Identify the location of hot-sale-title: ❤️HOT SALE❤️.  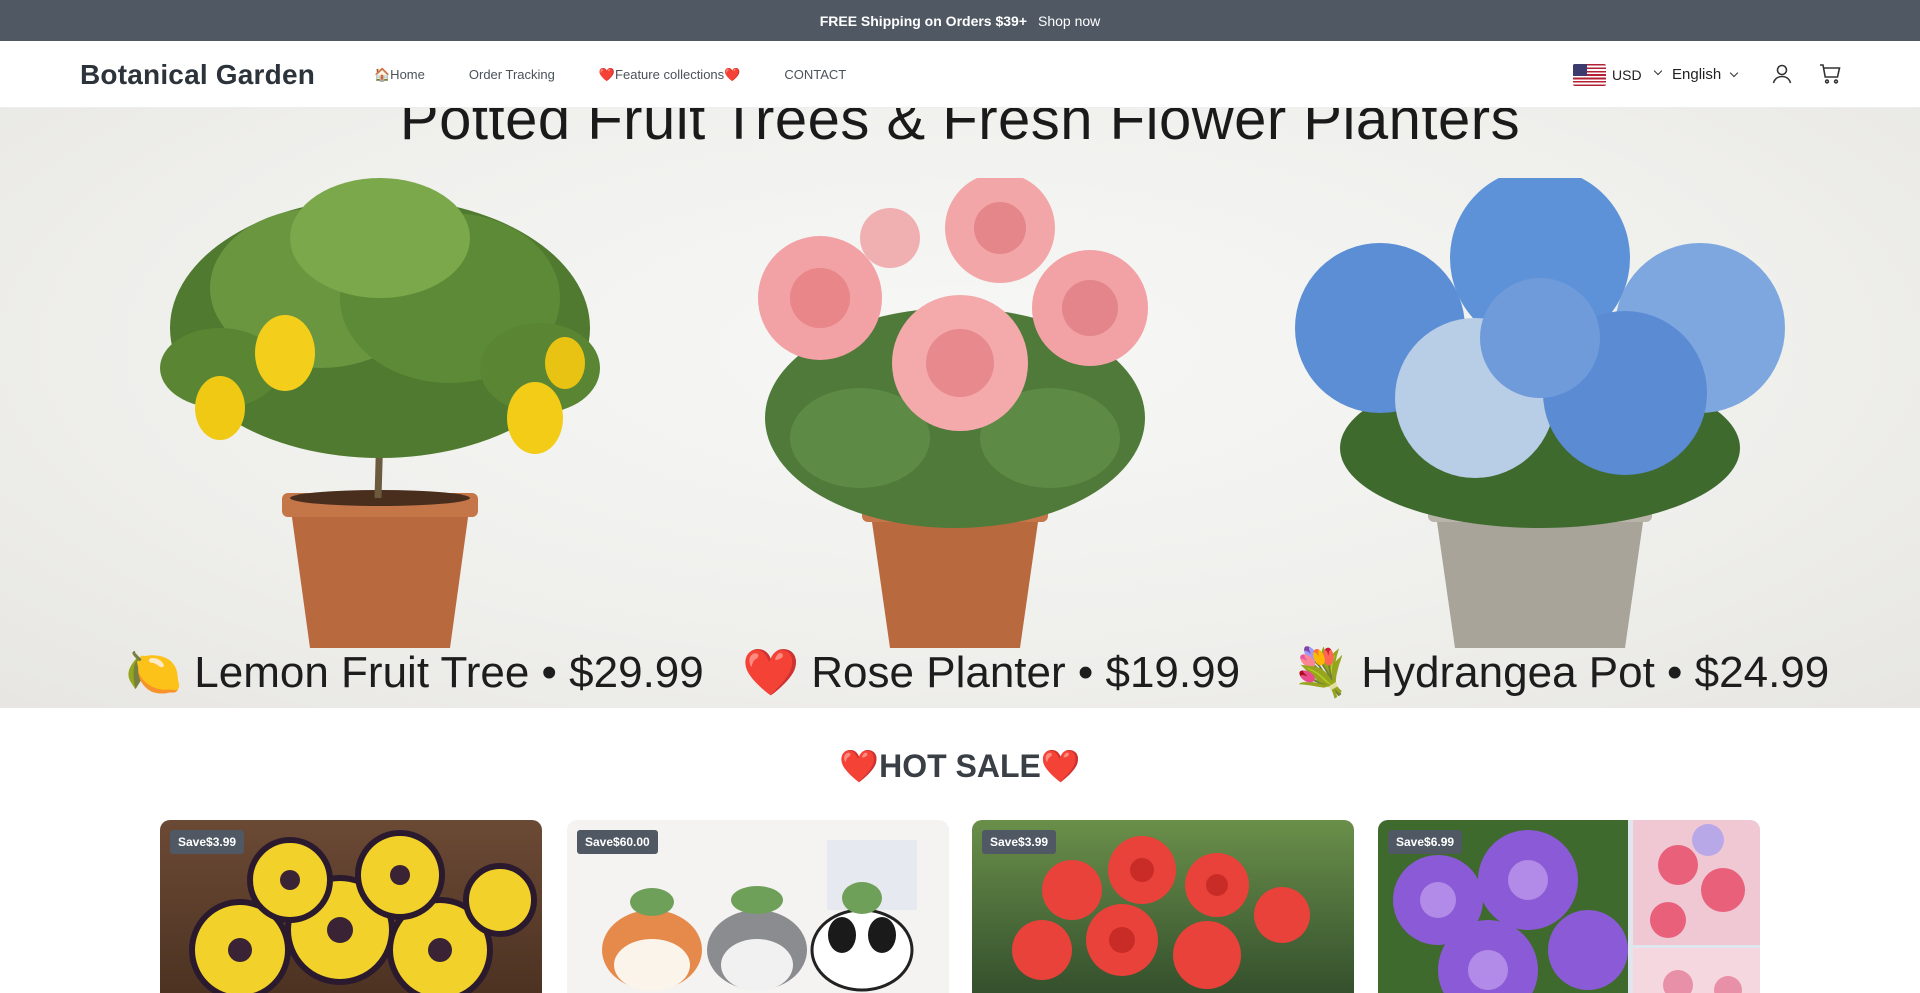
(960, 766).